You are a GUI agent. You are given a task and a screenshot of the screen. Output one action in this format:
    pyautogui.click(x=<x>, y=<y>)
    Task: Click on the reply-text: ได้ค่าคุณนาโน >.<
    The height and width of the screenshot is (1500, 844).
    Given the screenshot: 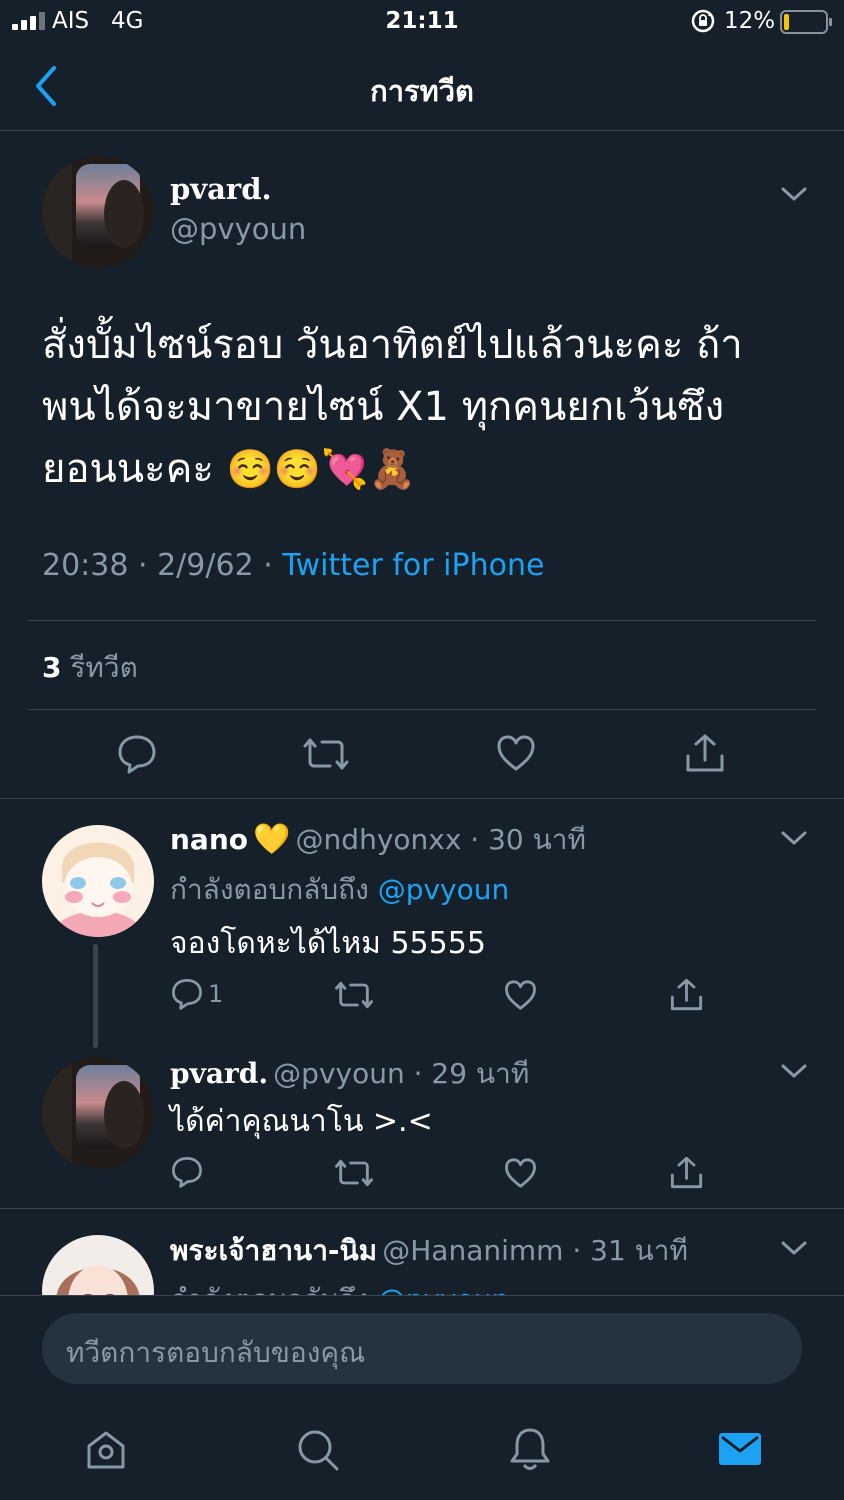 What is the action you would take?
    pyautogui.click(x=301, y=1121)
    